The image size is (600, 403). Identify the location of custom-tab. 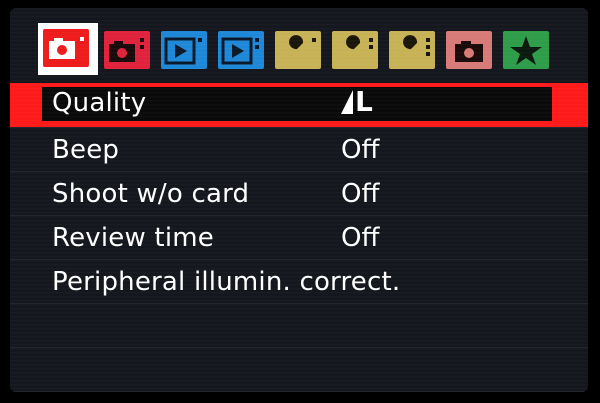
(469, 49).